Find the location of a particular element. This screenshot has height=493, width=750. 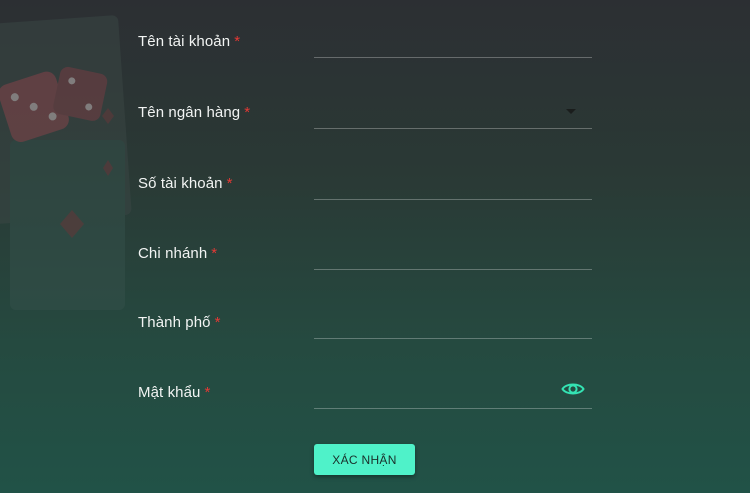

account-name-input is located at coordinates (453, 43).